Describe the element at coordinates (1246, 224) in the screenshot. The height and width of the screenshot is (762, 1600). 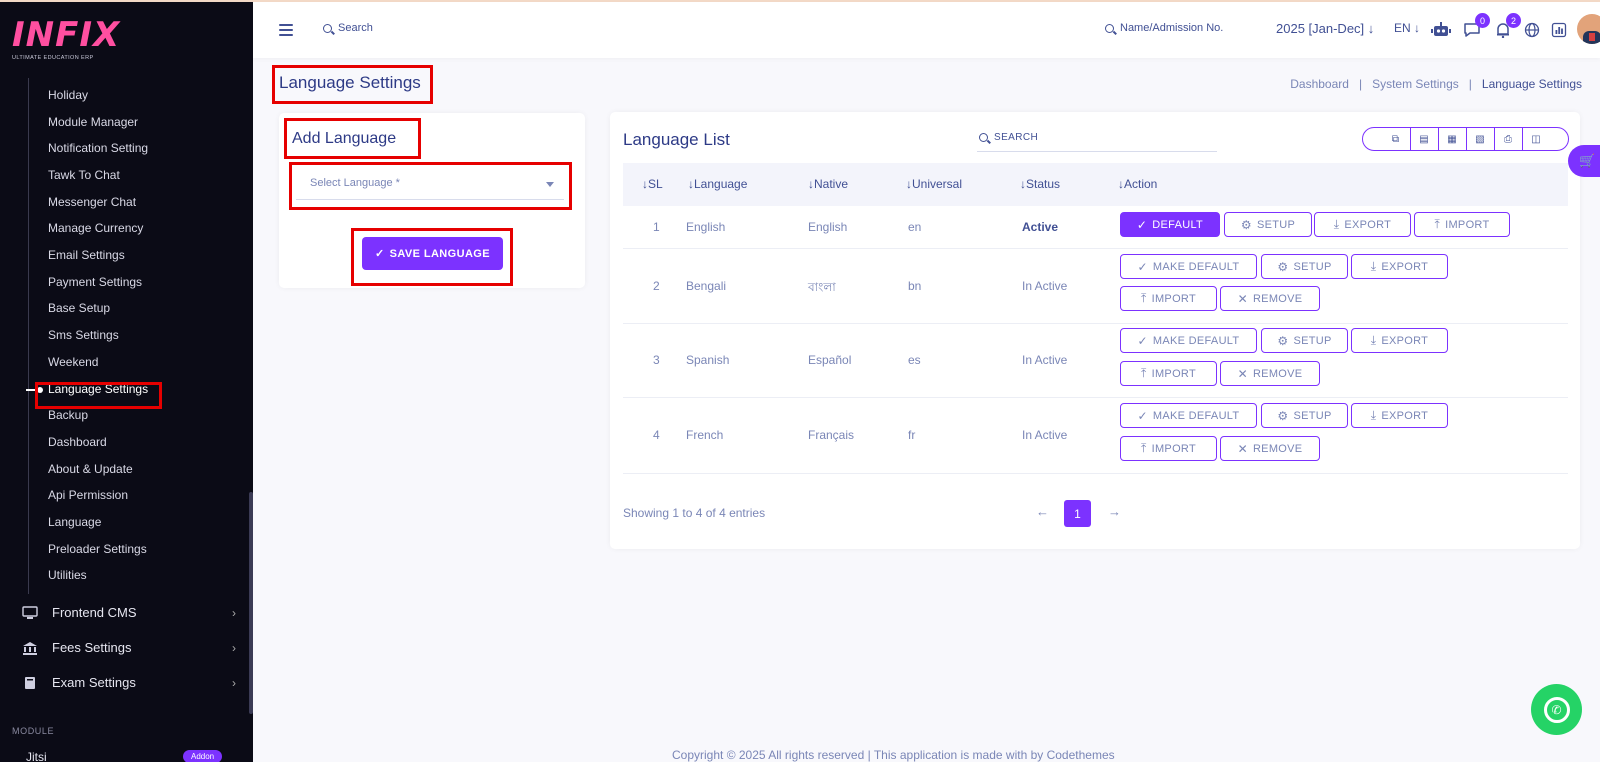
I see `gear-icon: ⚙` at that location.